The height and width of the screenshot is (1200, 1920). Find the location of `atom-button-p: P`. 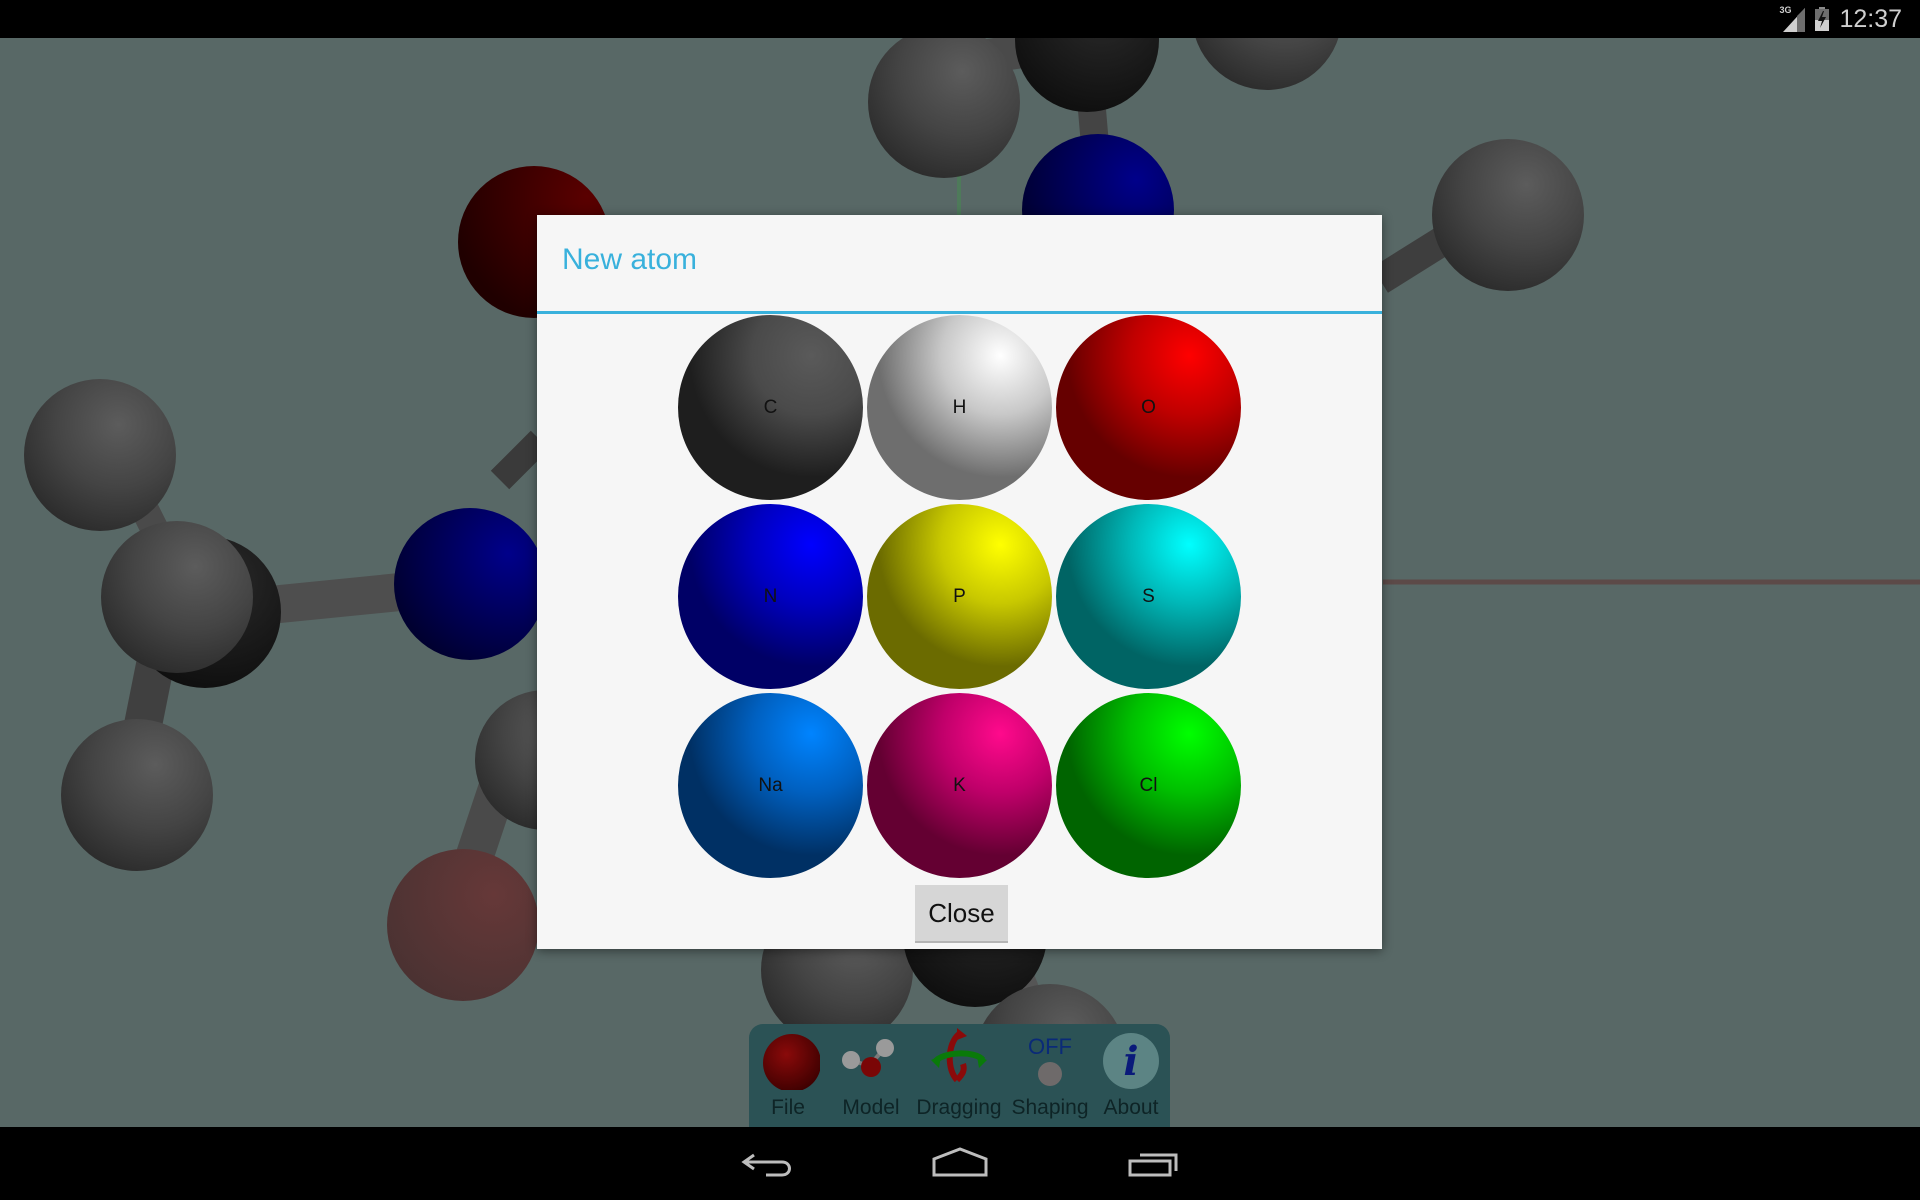

atom-button-p: P is located at coordinates (959, 596).